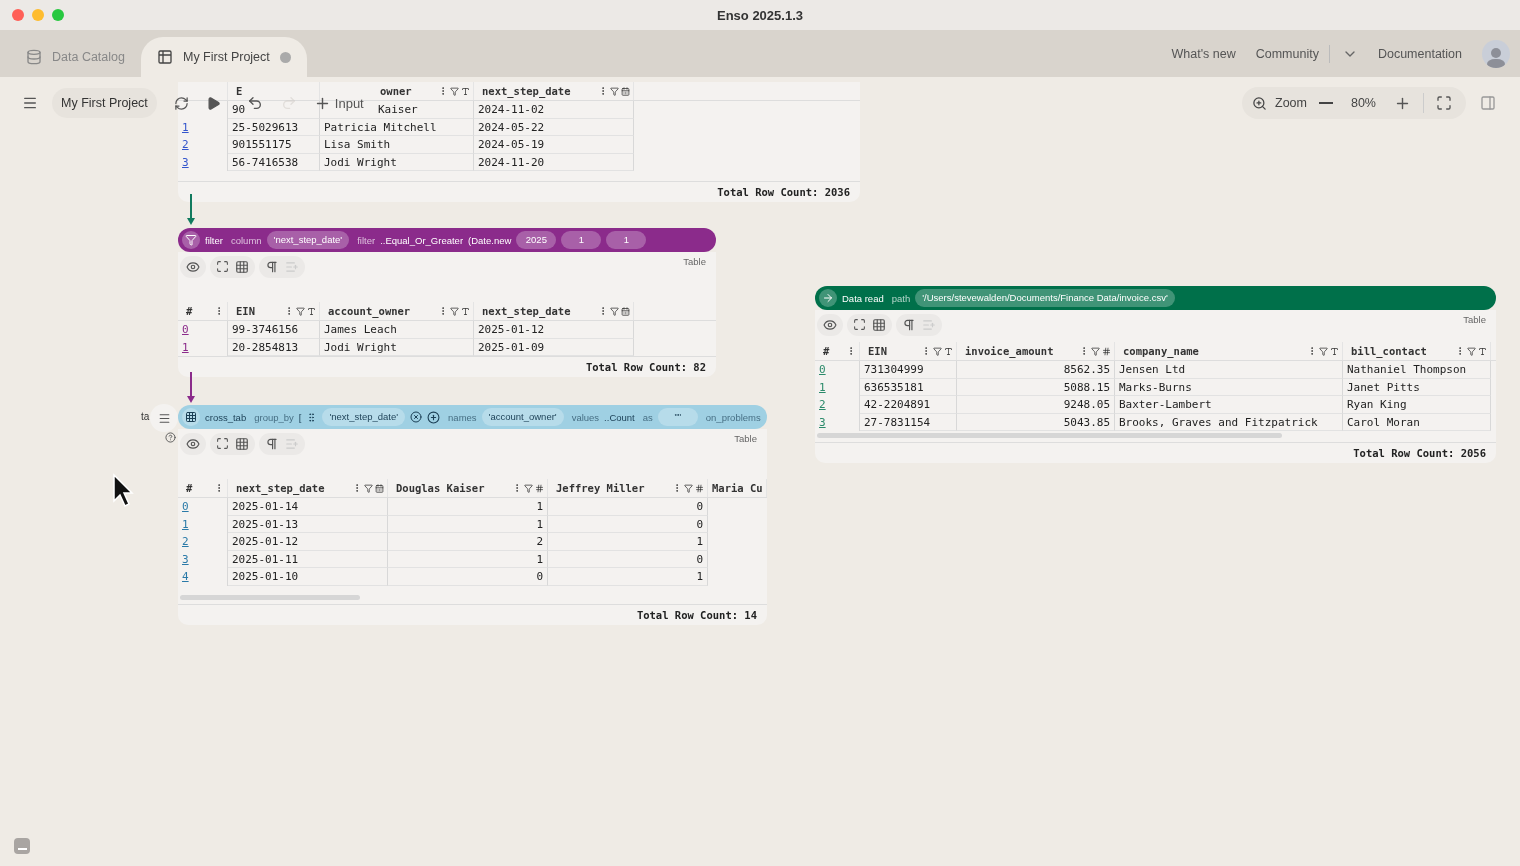 Image resolution: width=1520 pixels, height=866 pixels. What do you see at coordinates (1036, 387) in the screenshot?
I see `table-cell: 5088.15` at bounding box center [1036, 387].